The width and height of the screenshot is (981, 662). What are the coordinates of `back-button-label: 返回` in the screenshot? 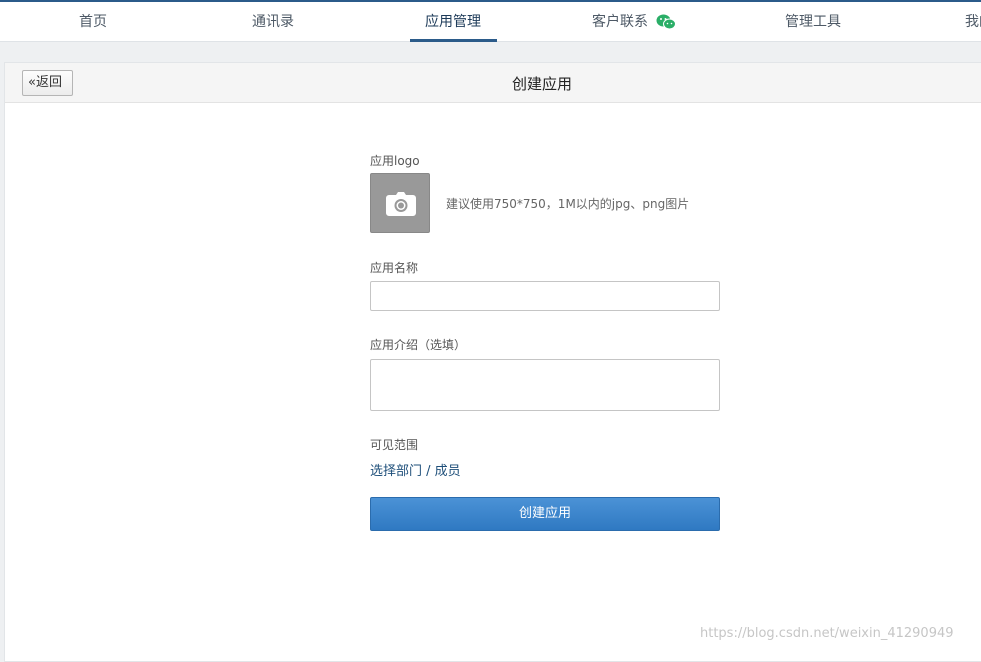 It's located at (48, 82).